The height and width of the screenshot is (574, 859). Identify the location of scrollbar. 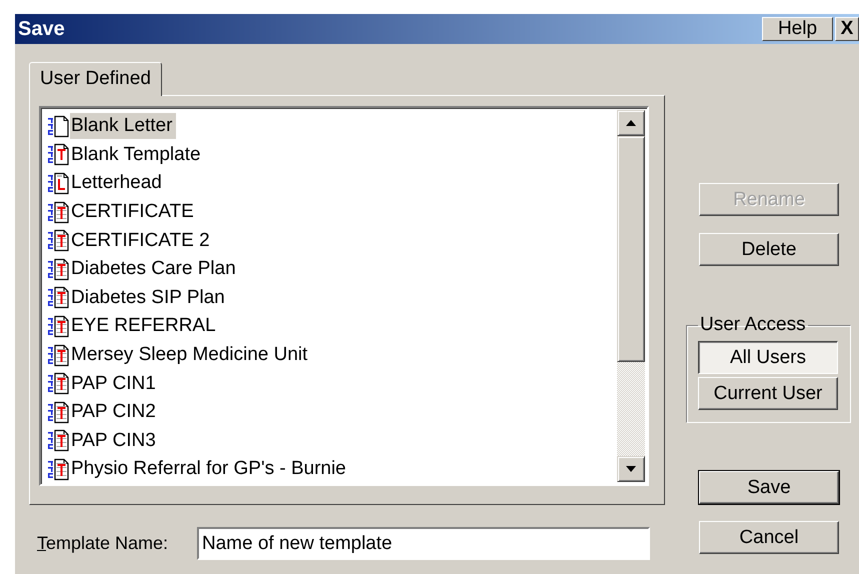
(631, 296).